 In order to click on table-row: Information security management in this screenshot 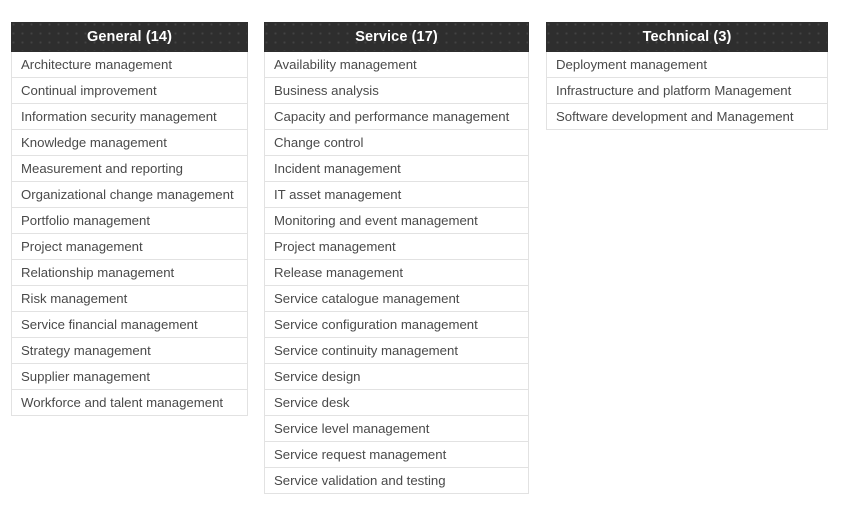, I will do `click(129, 116)`.